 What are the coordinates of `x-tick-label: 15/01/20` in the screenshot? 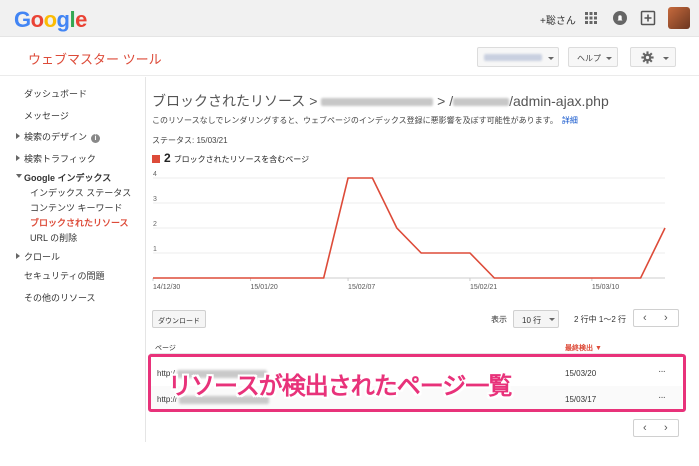 It's located at (264, 287).